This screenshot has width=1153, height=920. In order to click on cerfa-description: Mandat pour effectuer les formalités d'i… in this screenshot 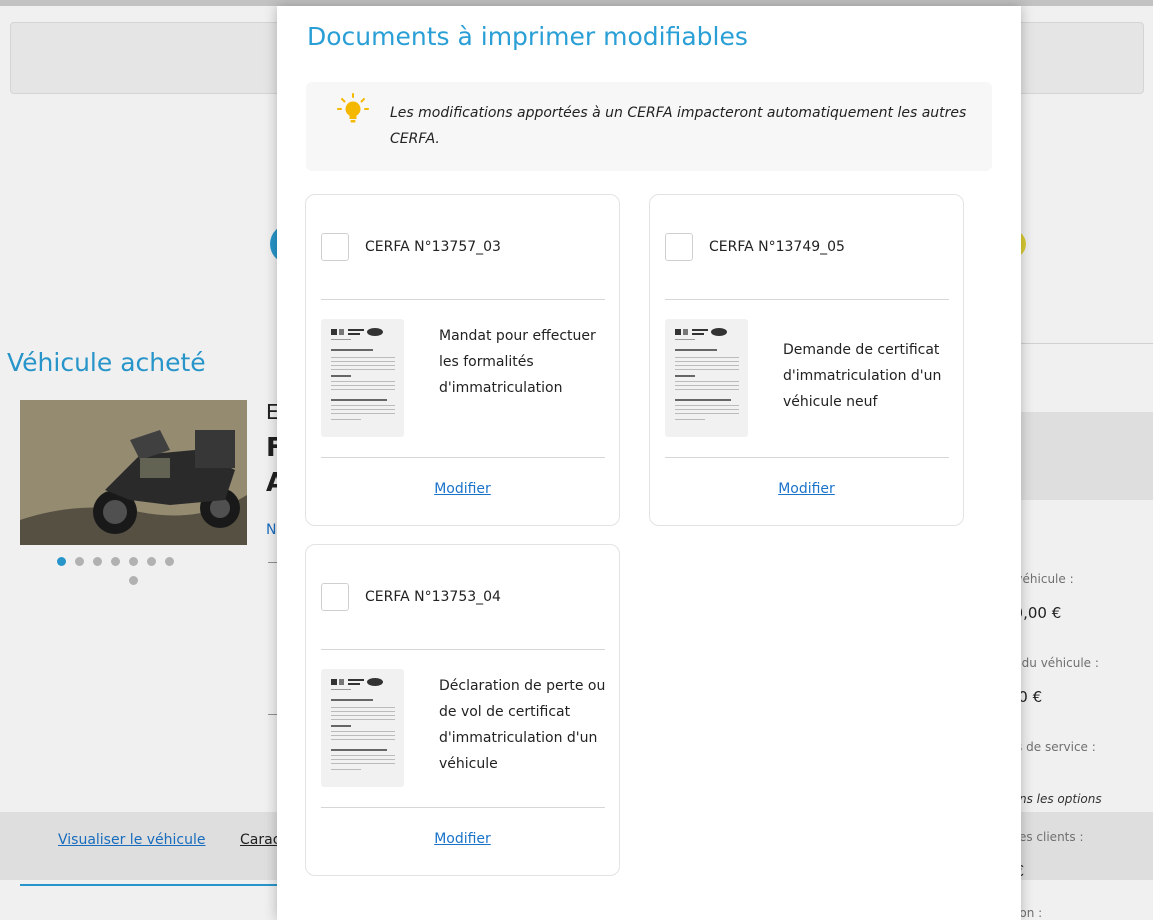, I will do `click(517, 362)`.